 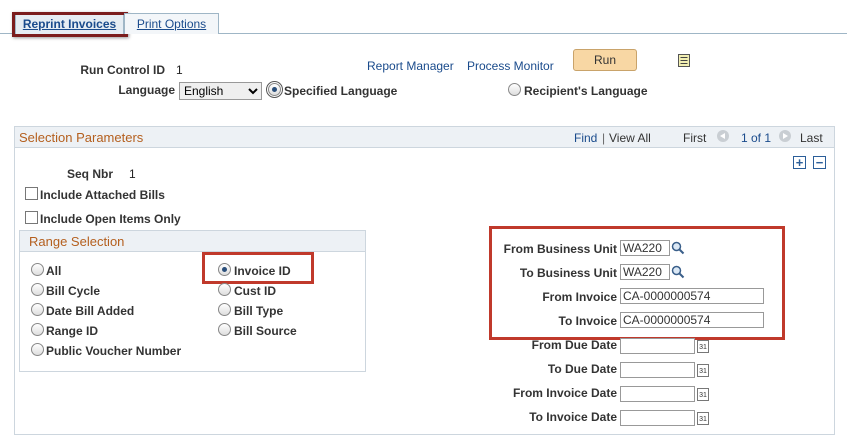 I want to click on previous-arrow-icon, so click(x=723, y=136).